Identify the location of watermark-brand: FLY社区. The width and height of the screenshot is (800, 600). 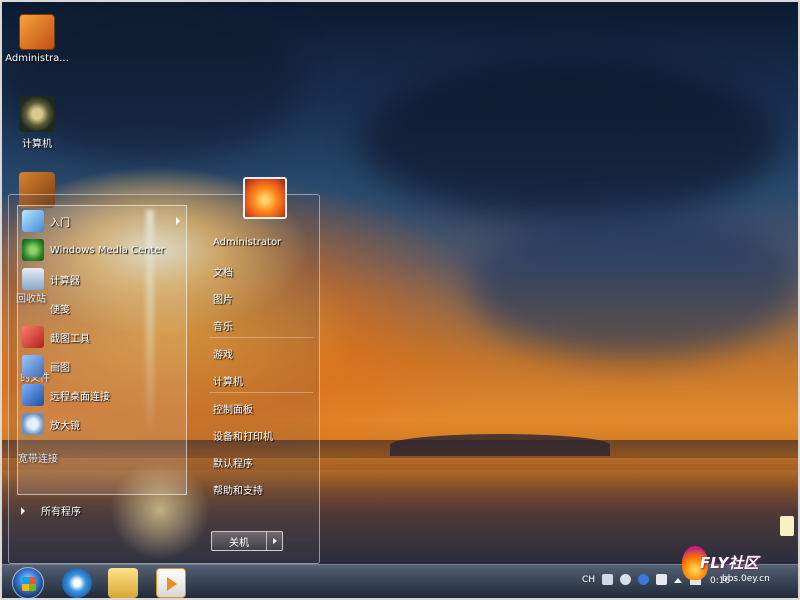
(729, 563).